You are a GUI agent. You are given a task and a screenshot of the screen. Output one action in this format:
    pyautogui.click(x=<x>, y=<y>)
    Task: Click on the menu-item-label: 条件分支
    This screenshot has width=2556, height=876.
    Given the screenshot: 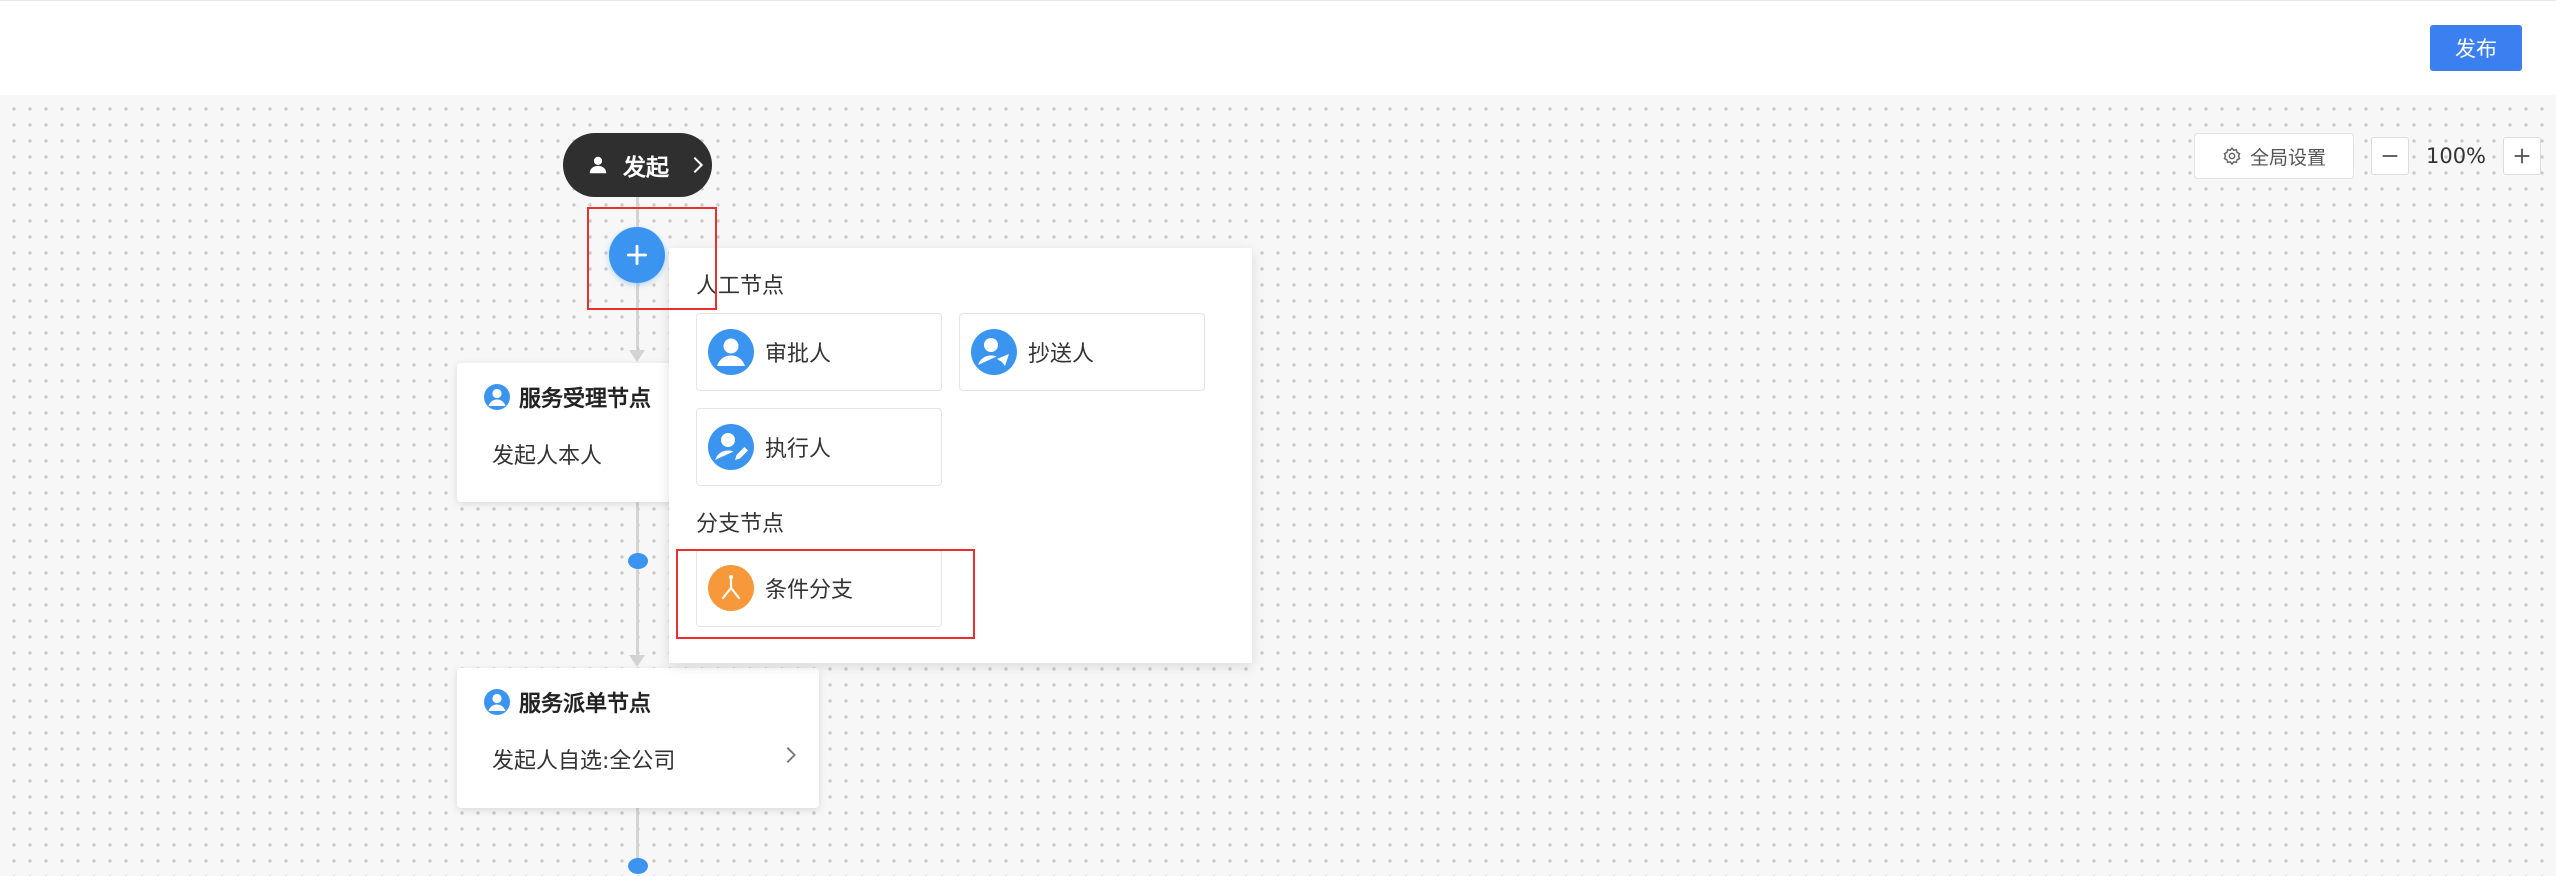 What is the action you would take?
    pyautogui.click(x=809, y=590)
    